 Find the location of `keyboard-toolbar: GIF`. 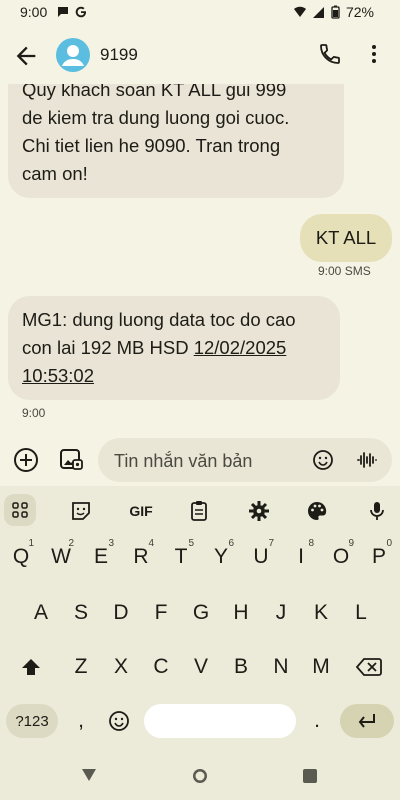

keyboard-toolbar: GIF is located at coordinates (200, 510).